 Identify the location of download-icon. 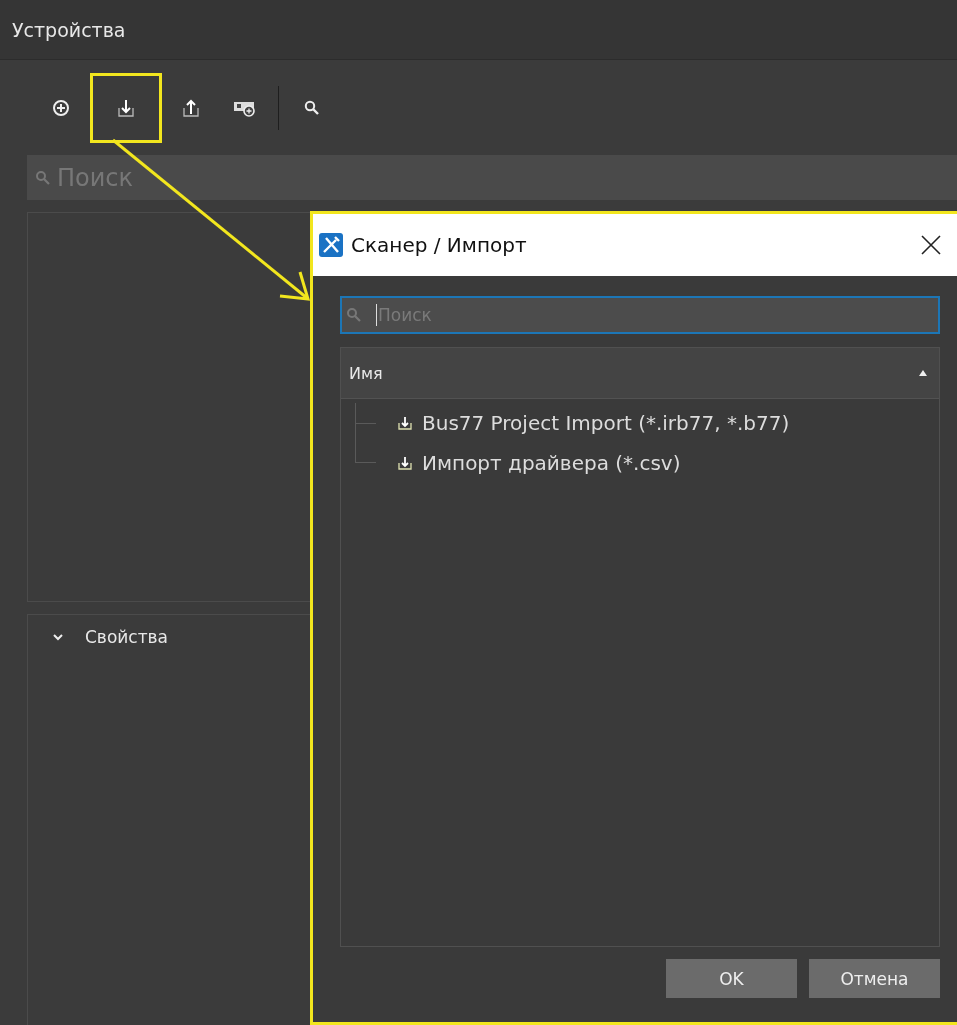
(126, 107).